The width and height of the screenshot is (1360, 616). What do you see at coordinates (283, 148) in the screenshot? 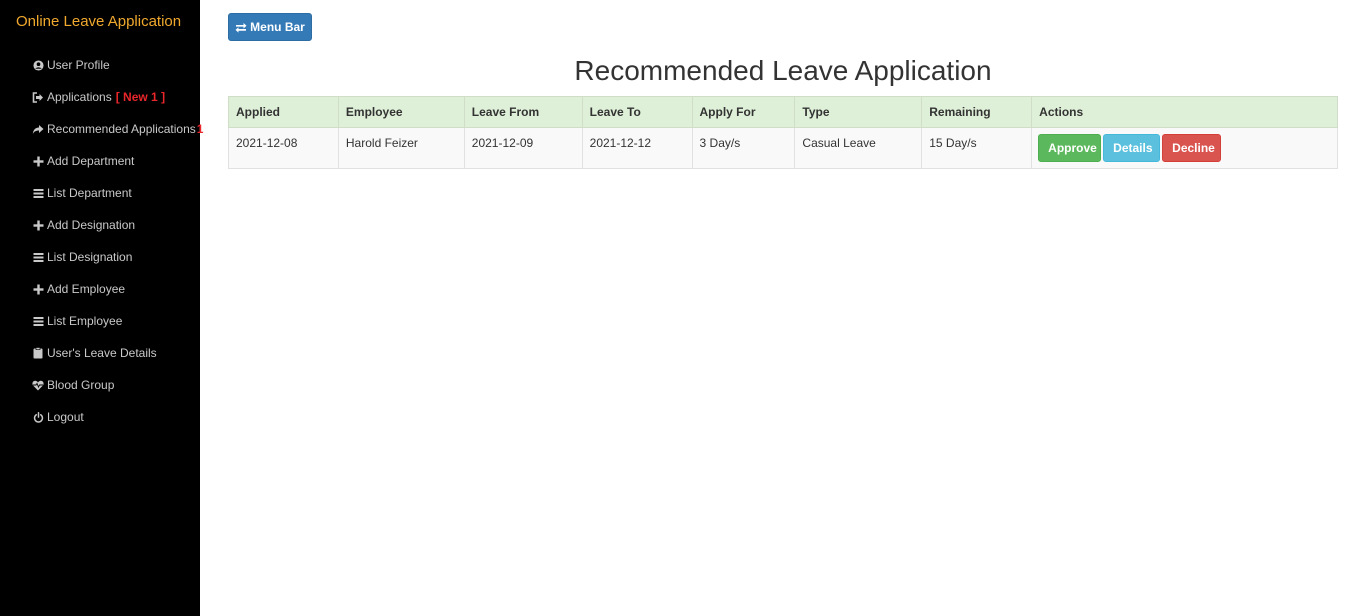
I see `cell-applied: 2021-12-08` at bounding box center [283, 148].